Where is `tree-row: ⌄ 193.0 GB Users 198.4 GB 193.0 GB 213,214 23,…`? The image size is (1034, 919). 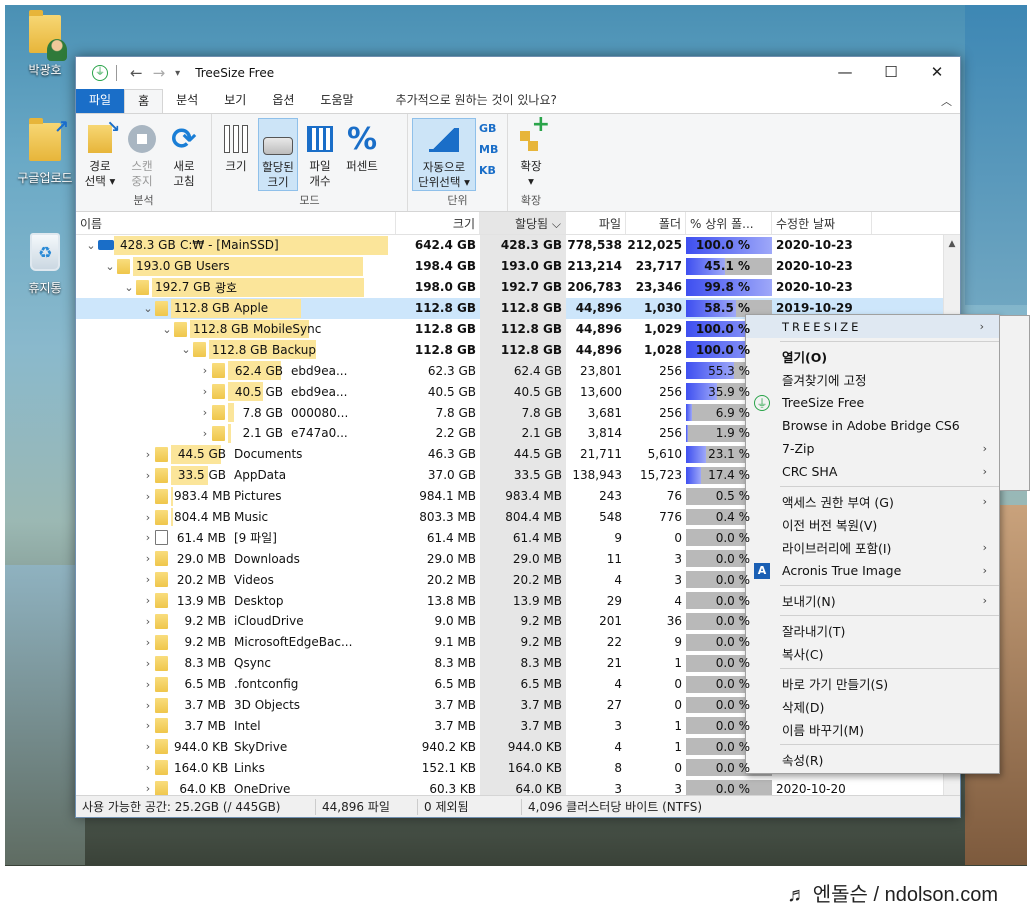
tree-row: ⌄ 193.0 GB Users 198.4 GB 193.0 GB 213,214 23,… is located at coordinates (518, 266).